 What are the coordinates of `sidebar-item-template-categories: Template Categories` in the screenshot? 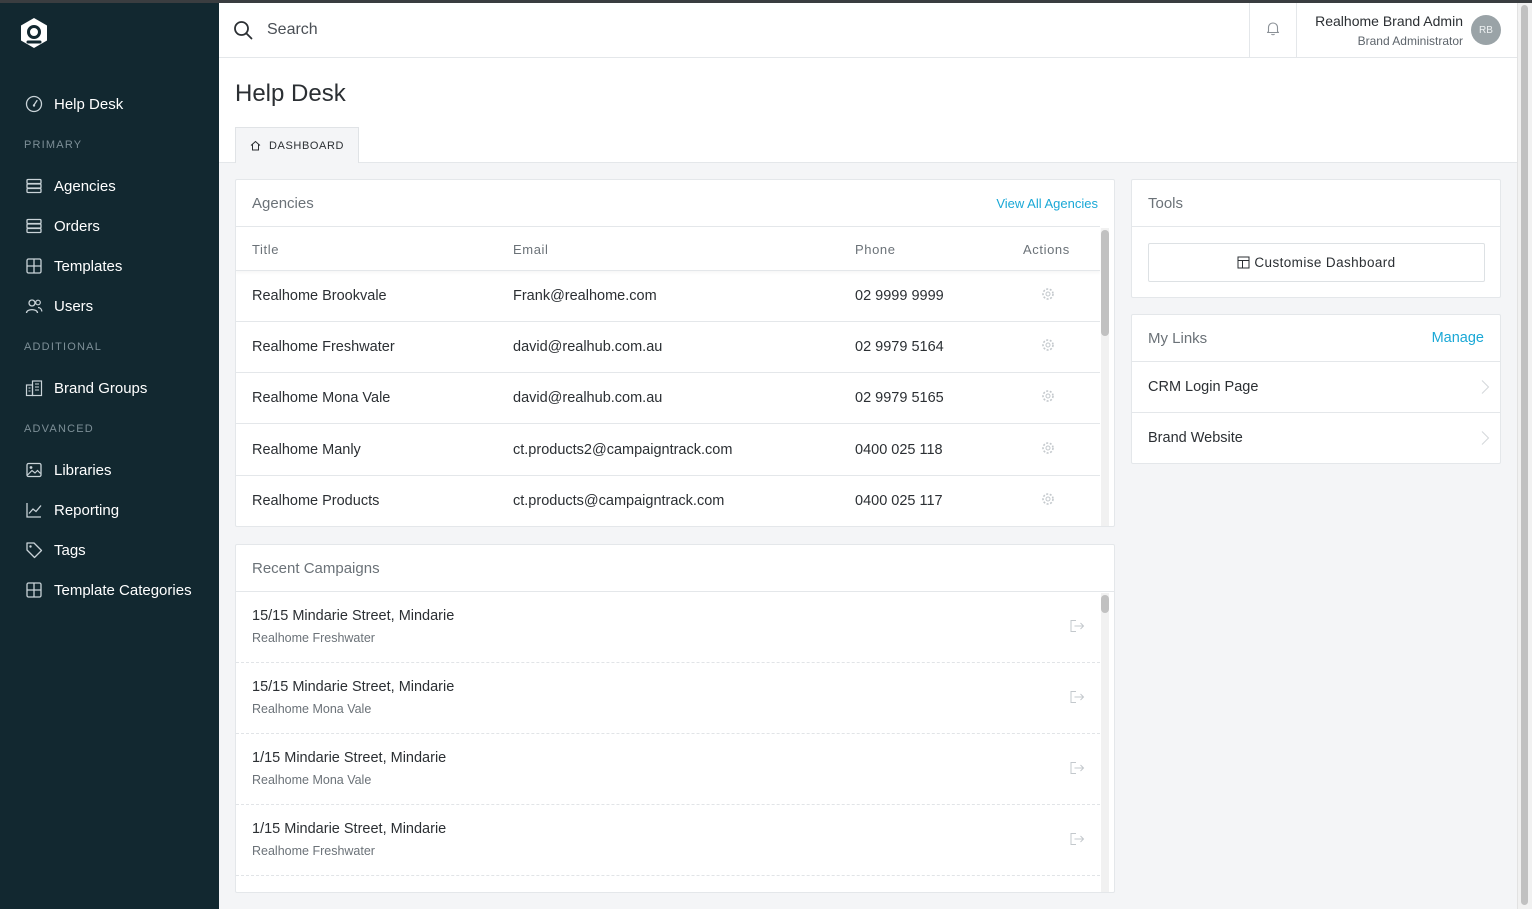 It's located at (108, 590).